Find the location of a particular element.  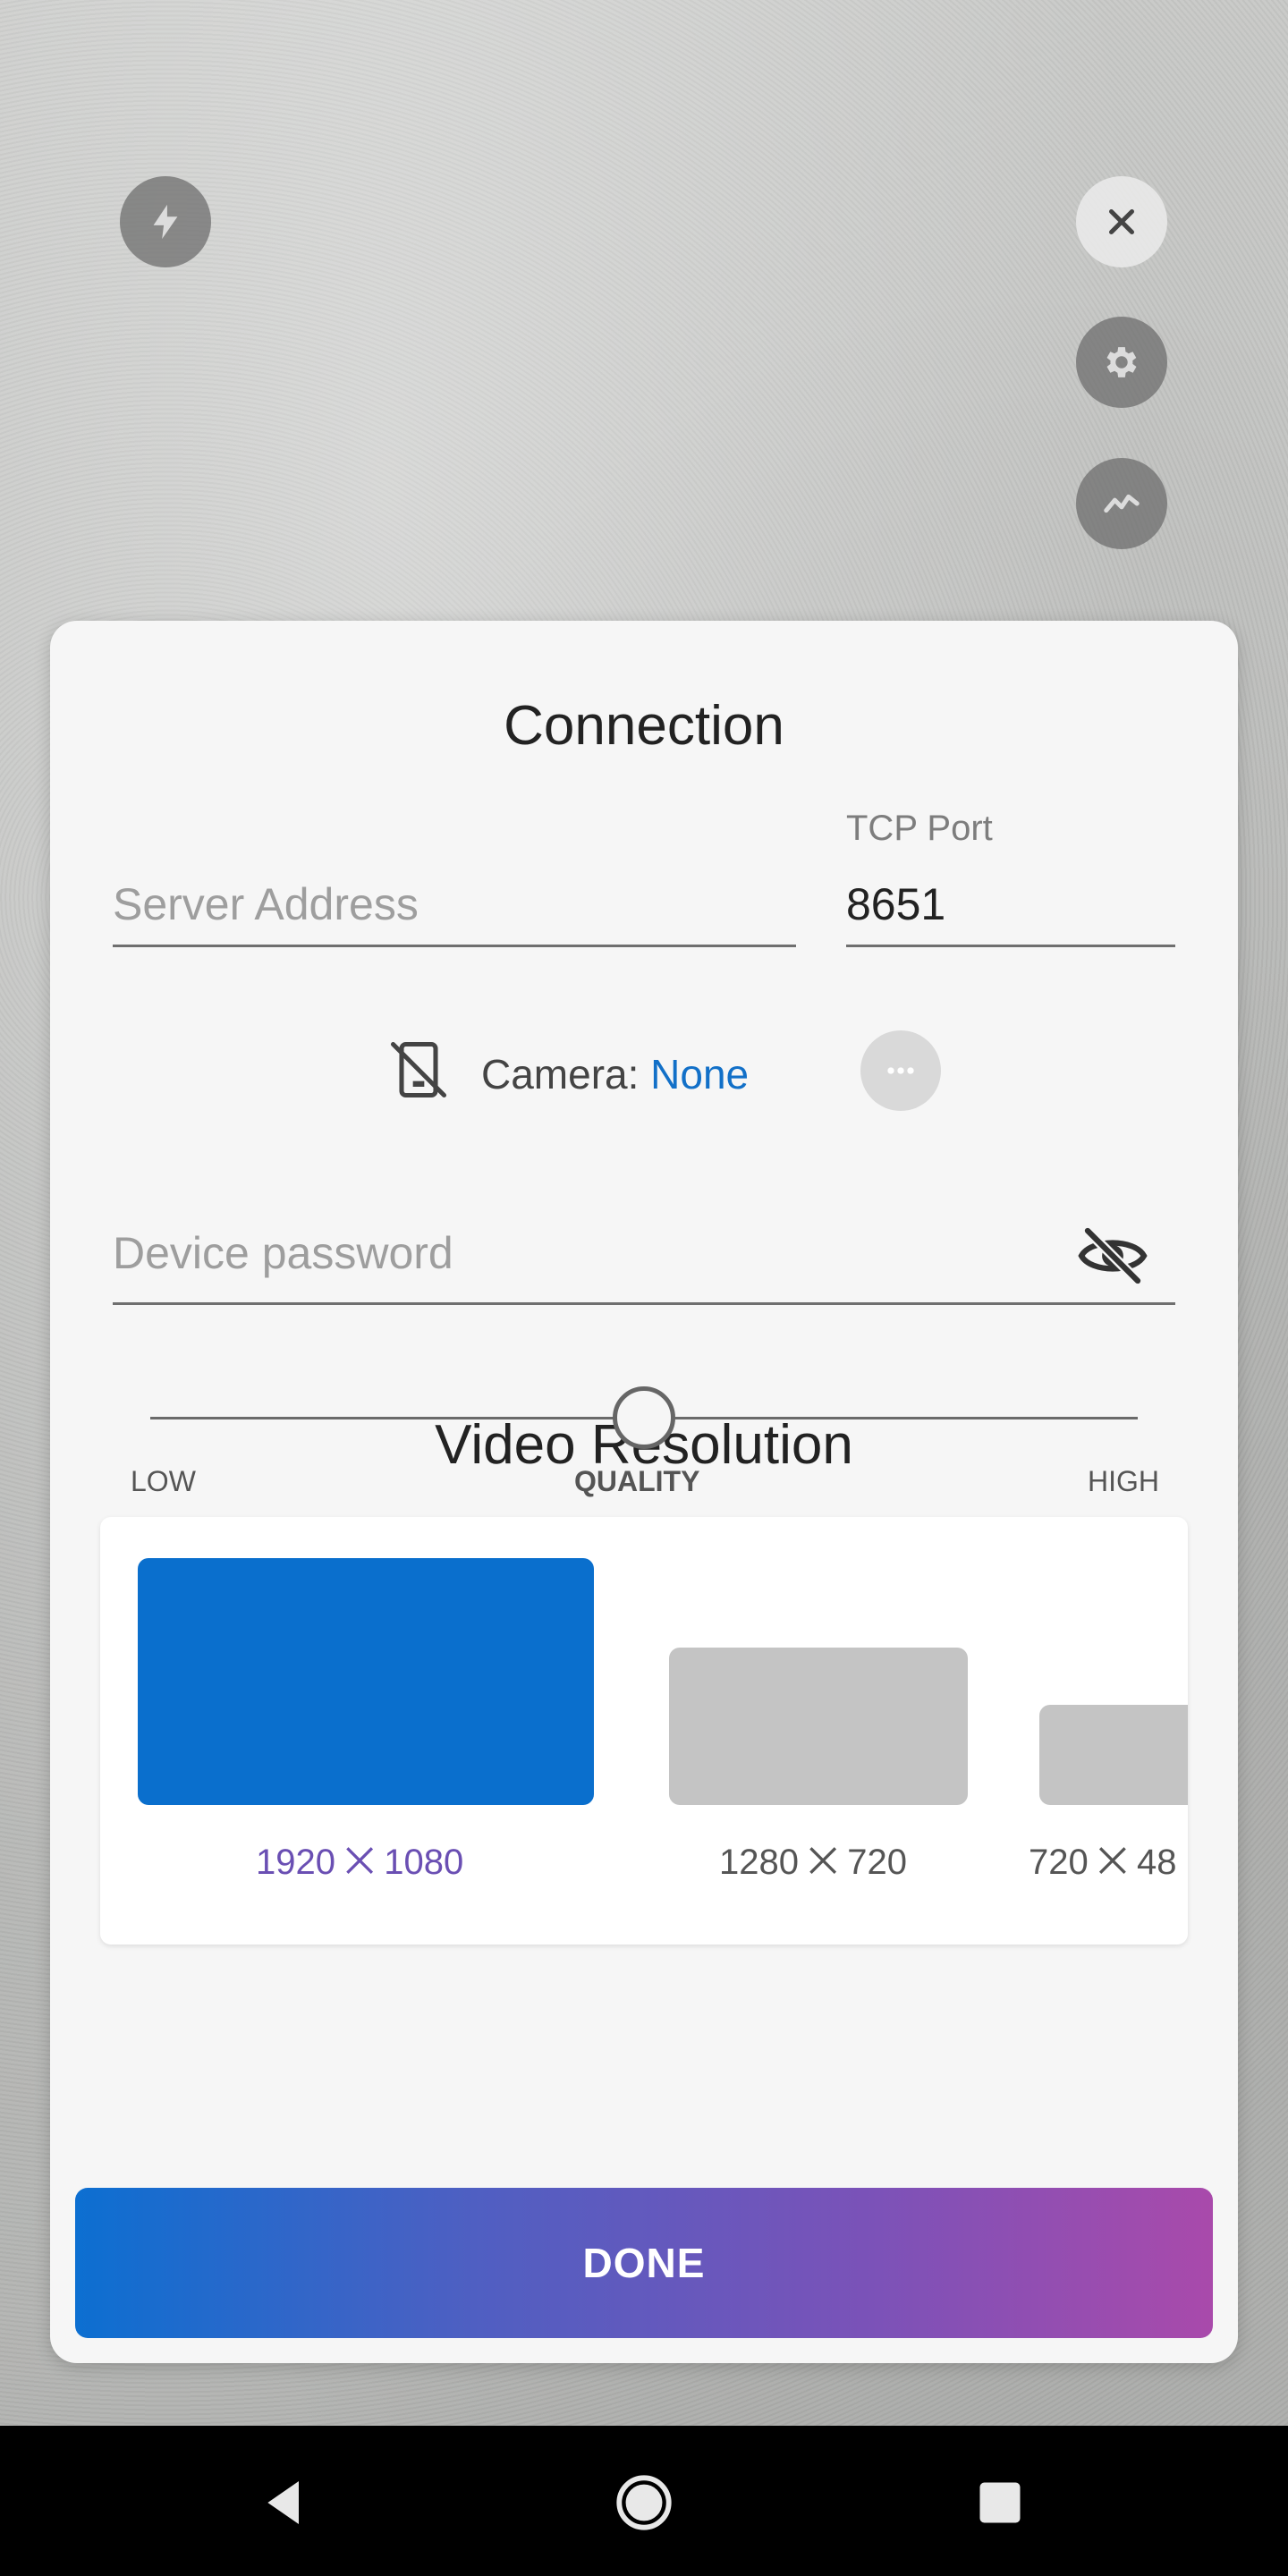

close-icon is located at coordinates (1121, 221).